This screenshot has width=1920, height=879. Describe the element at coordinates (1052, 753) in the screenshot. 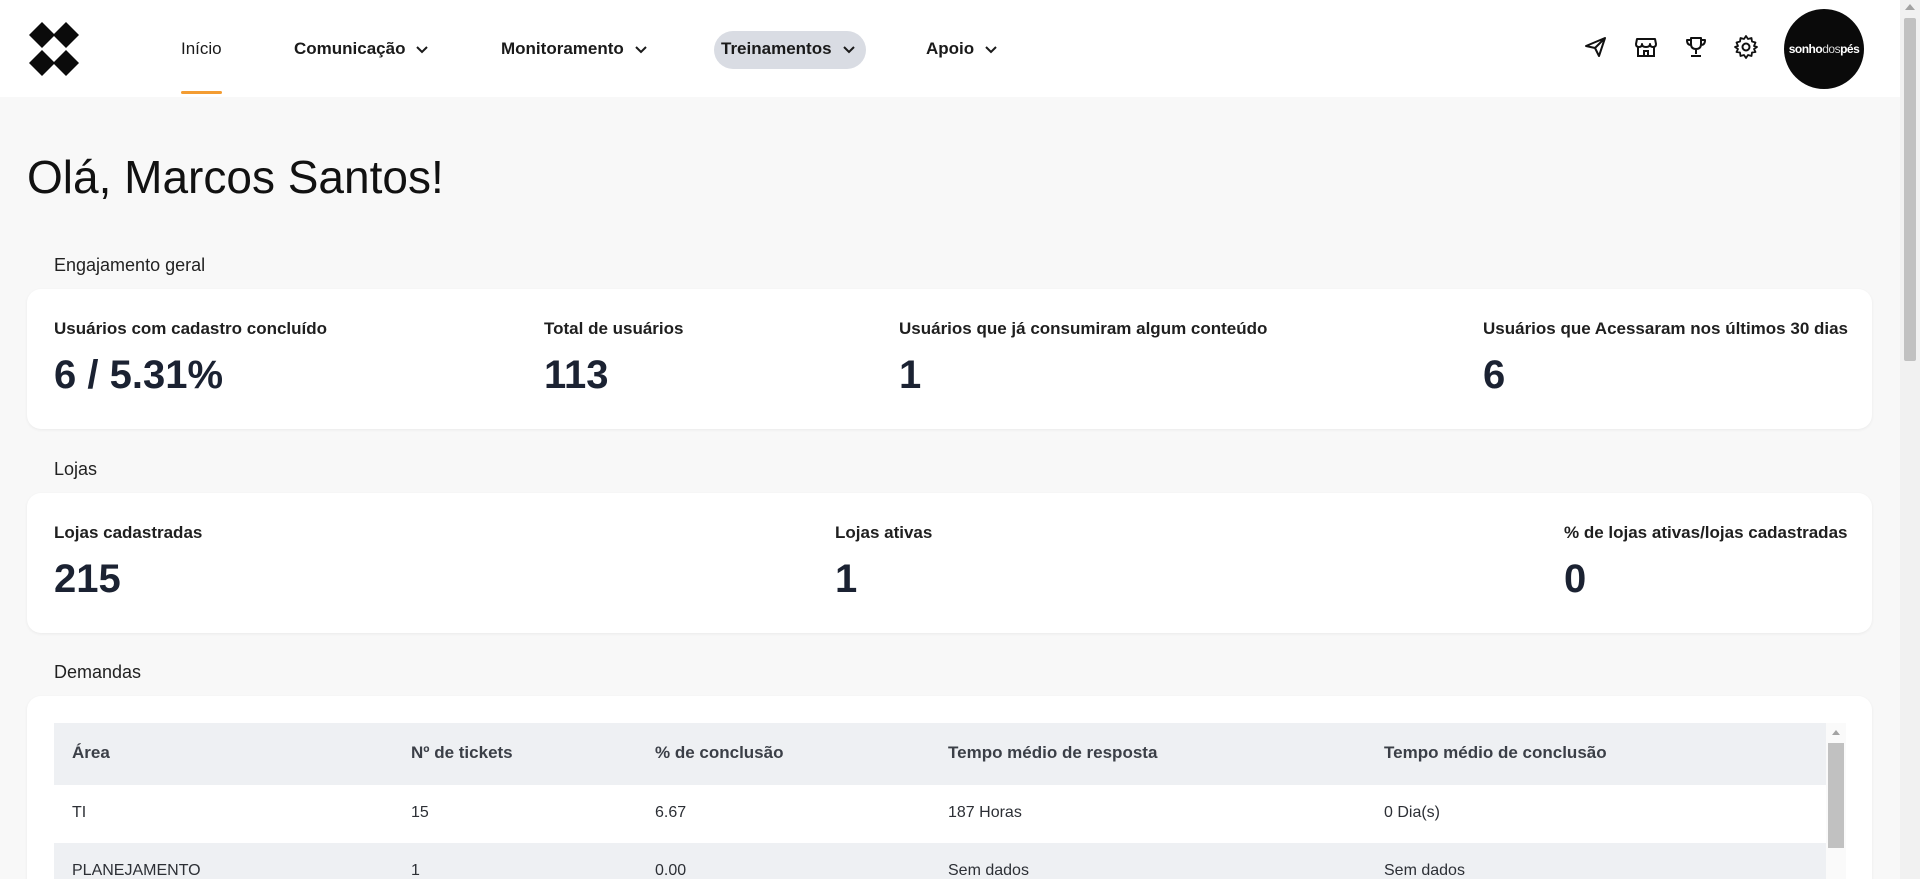

I see `column-header-response-time: Tempo médio de resposta` at that location.